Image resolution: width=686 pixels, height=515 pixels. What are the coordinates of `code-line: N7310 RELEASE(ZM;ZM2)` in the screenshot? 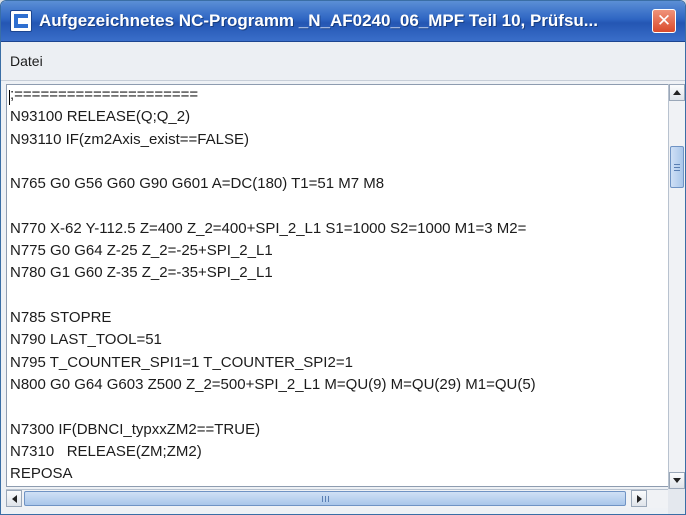 It's located at (106, 451).